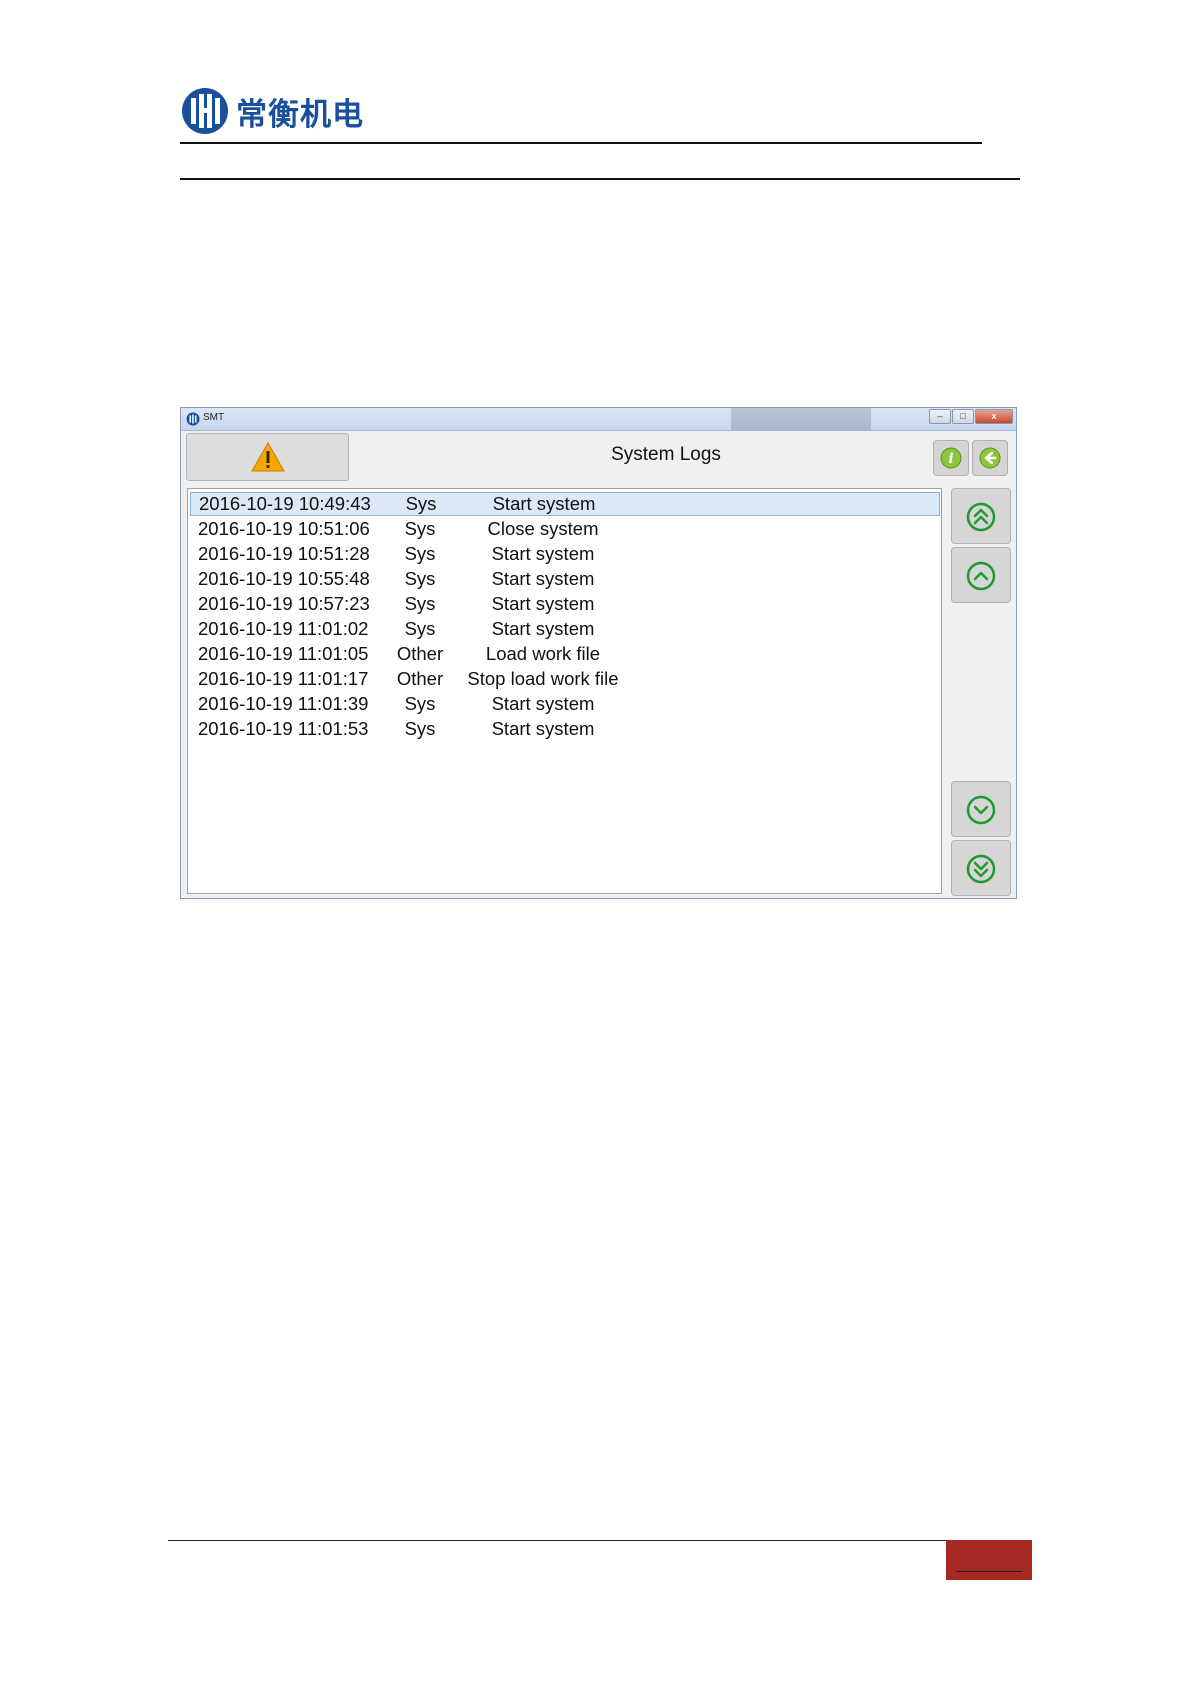  Describe the element at coordinates (989, 1560) in the screenshot. I see `page-number-badge` at that location.